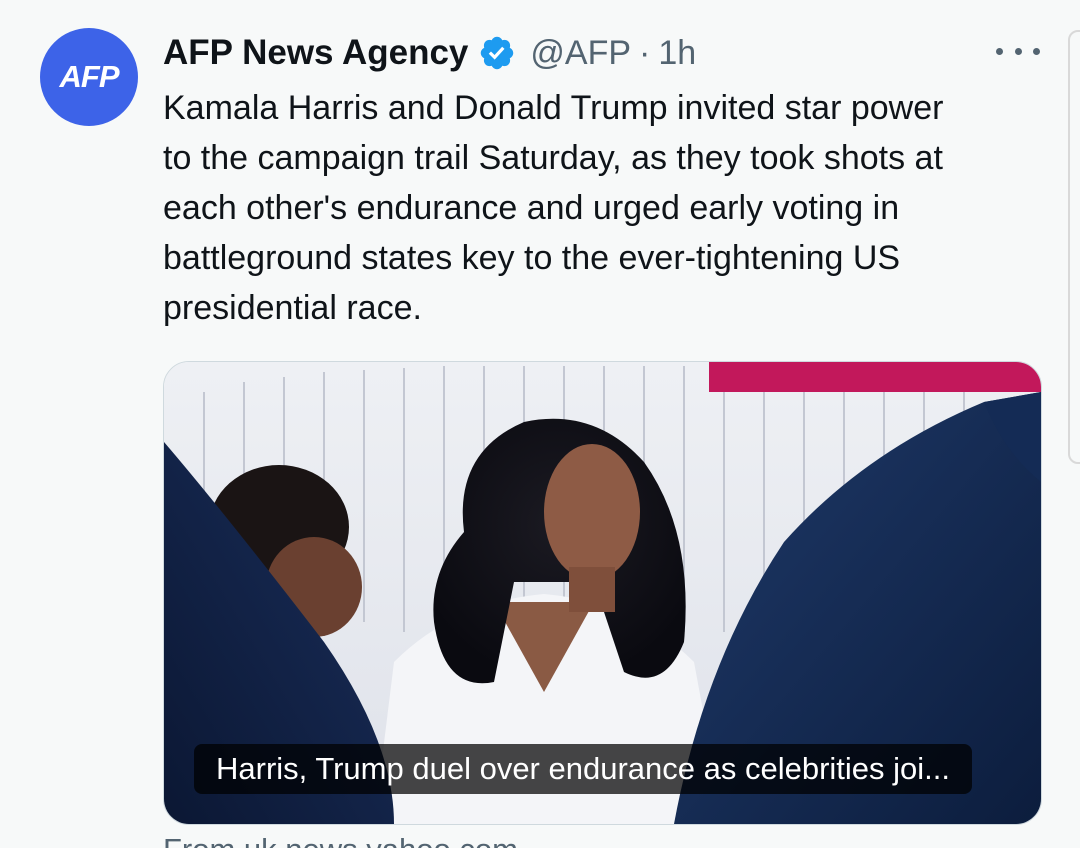  What do you see at coordinates (592, 512) in the screenshot?
I see `face` at bounding box center [592, 512].